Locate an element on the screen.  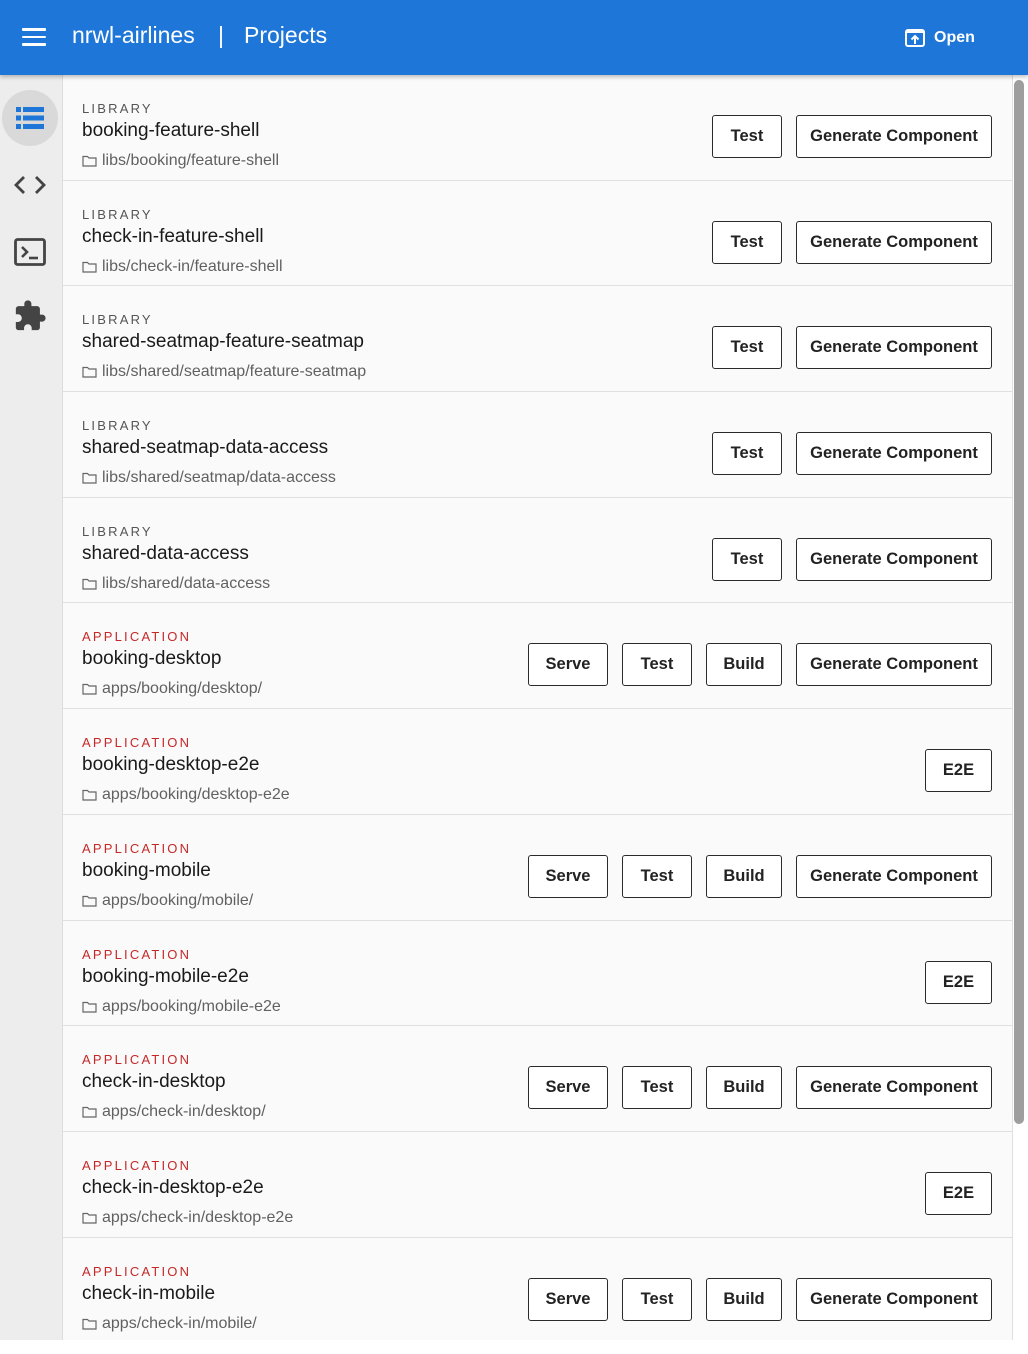
bottom-strip is located at coordinates (514, 1347).